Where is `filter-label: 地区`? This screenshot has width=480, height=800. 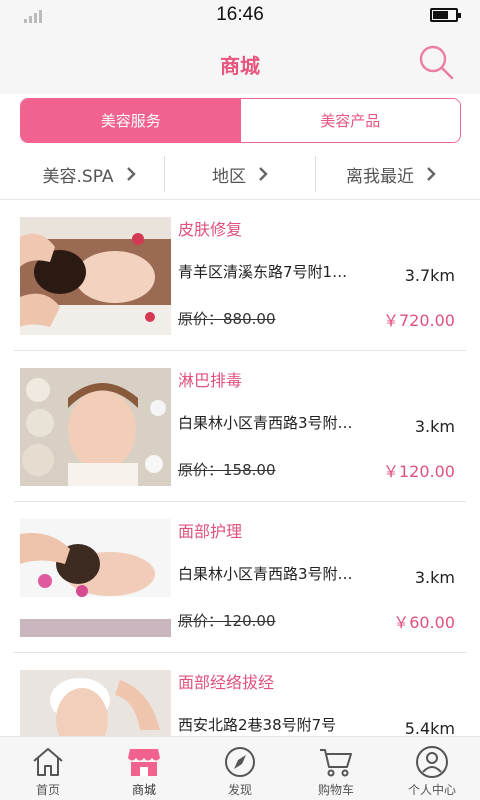
filter-label: 地区 is located at coordinates (229, 176).